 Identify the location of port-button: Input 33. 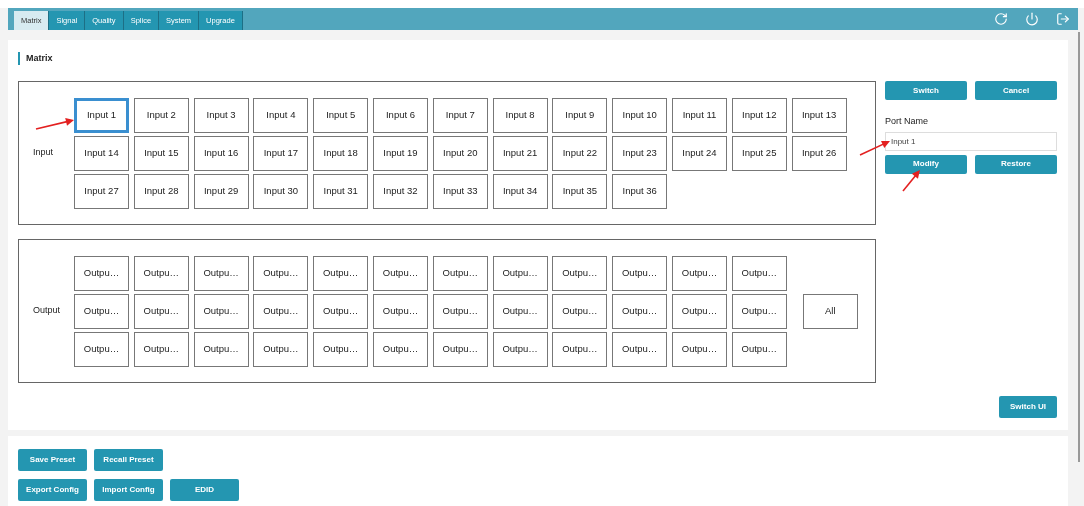
(460, 191).